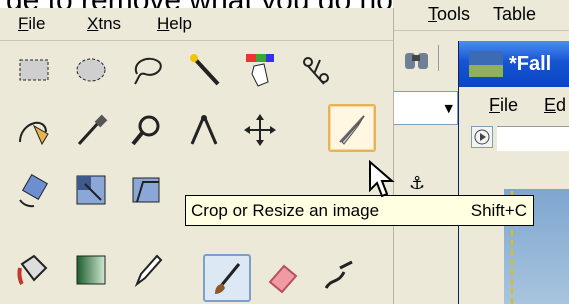 This screenshot has height=304, width=569. I want to click on menu-tools: Tools, so click(449, 14).